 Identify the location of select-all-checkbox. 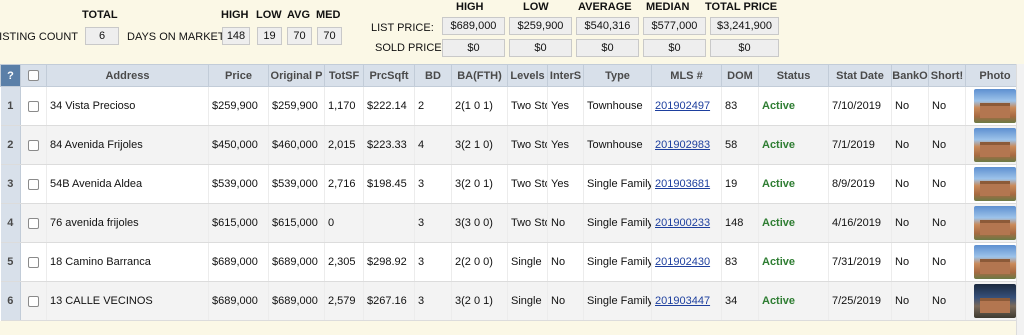
(33, 76).